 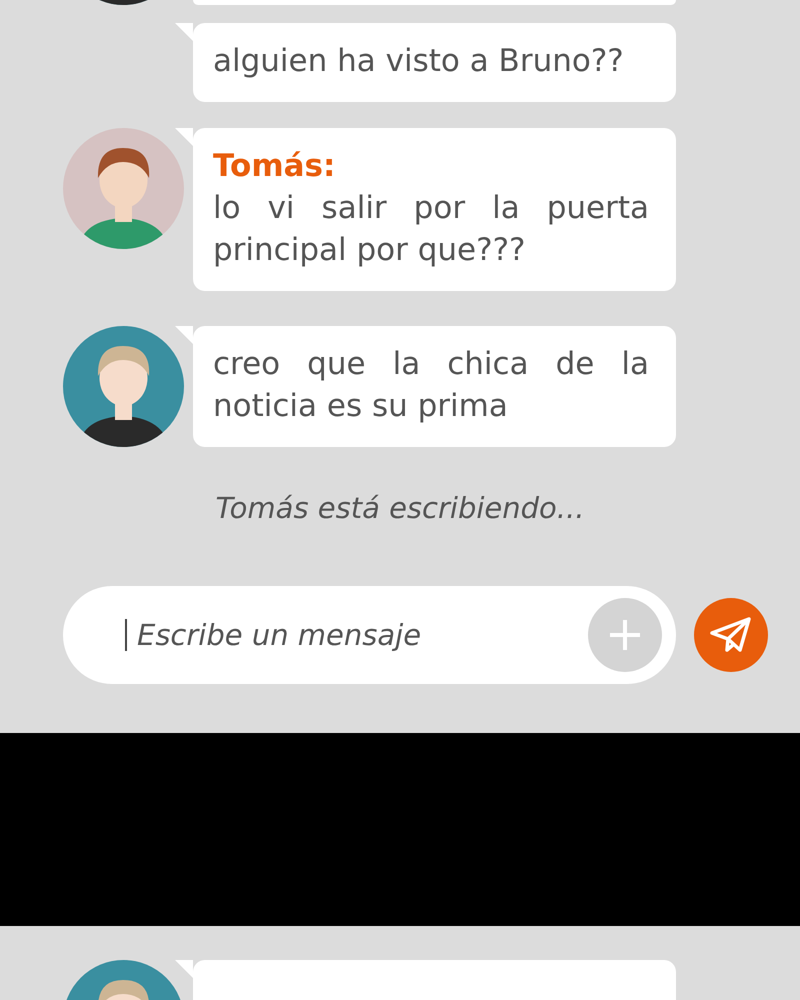 I want to click on text-cursor, so click(x=126, y=635).